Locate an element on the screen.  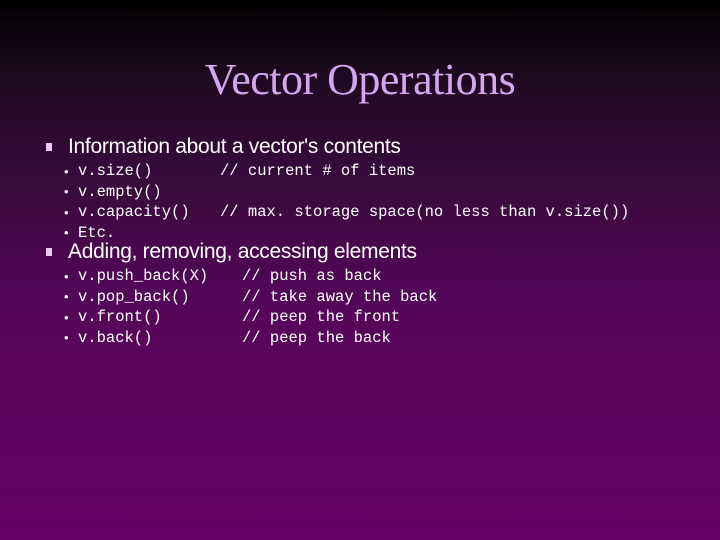
code-text: v.push_back(X) is located at coordinates (143, 276).